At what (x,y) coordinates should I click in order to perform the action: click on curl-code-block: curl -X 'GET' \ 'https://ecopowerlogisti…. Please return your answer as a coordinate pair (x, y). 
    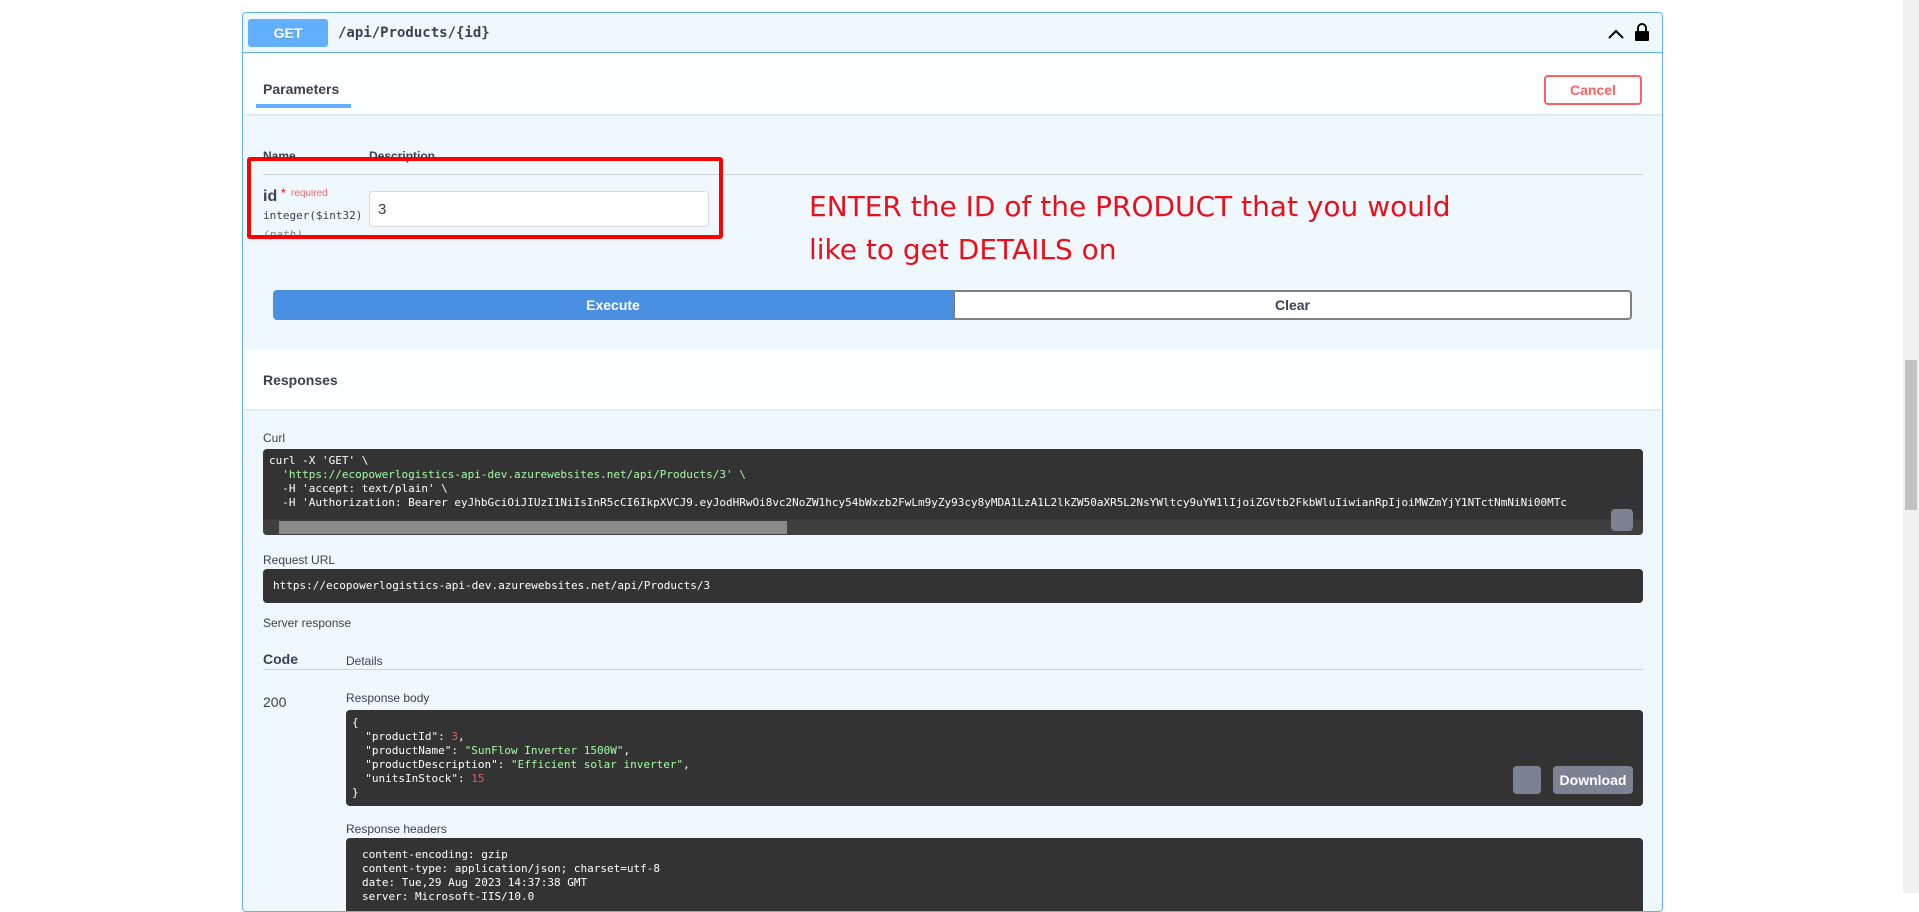
    Looking at the image, I should click on (953, 492).